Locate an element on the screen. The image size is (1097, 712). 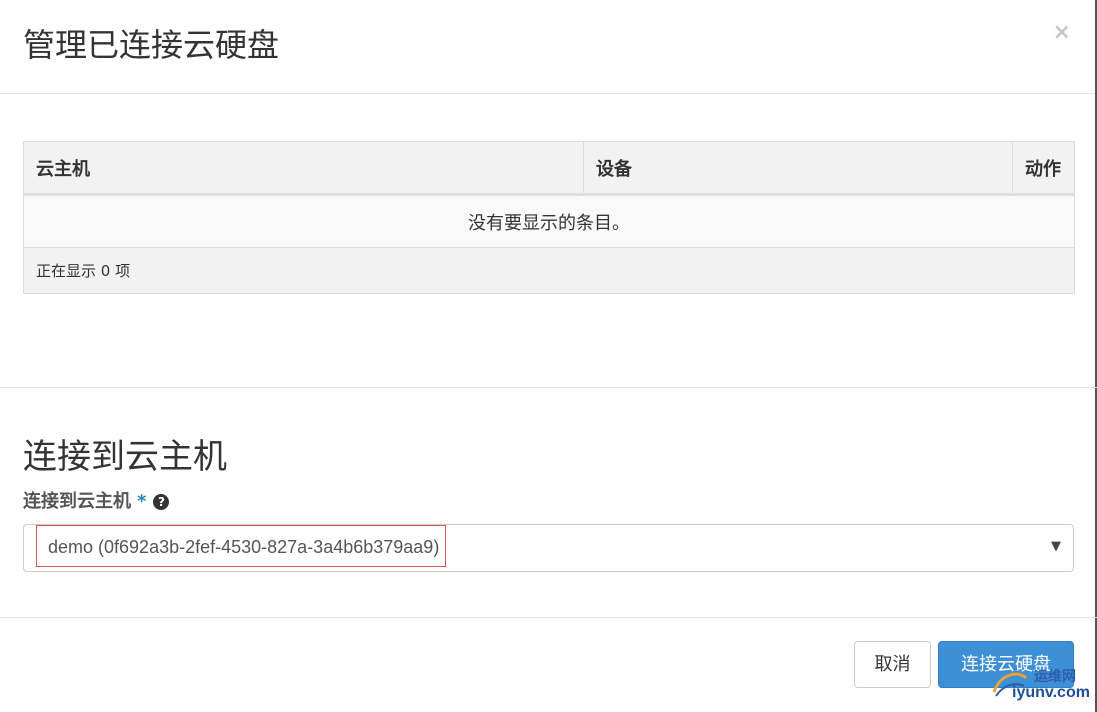
footer-divider is located at coordinates (548, 617).